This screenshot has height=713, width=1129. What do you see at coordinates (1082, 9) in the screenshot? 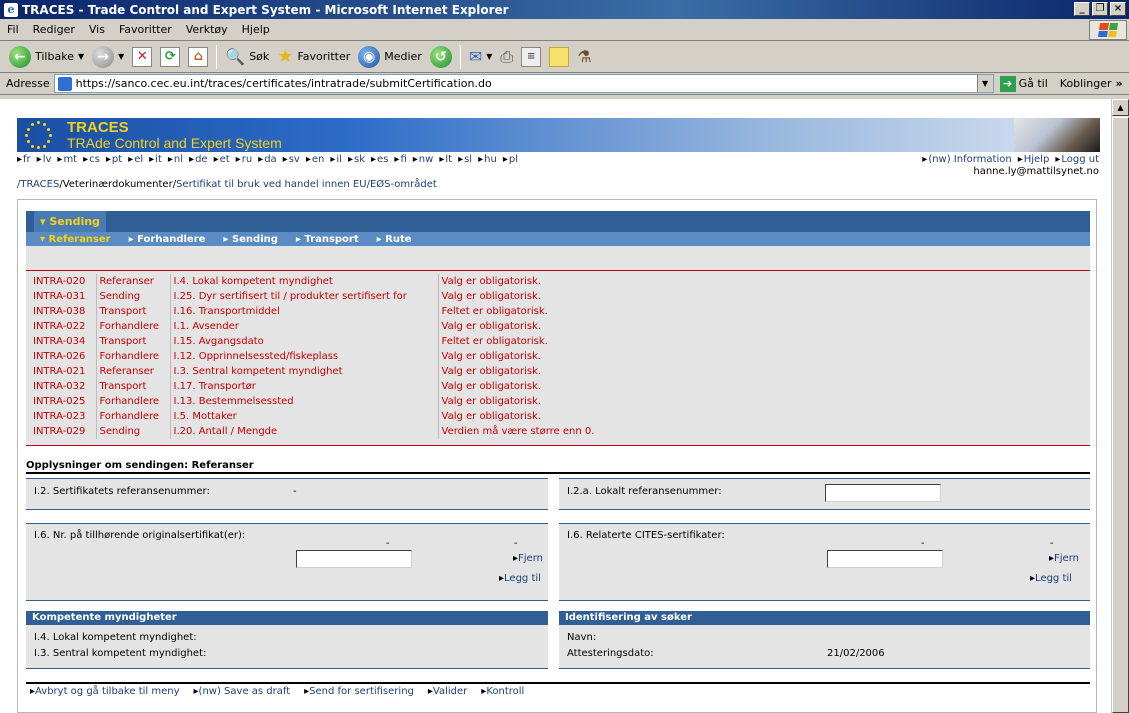
I see `minimize-button: _` at bounding box center [1082, 9].